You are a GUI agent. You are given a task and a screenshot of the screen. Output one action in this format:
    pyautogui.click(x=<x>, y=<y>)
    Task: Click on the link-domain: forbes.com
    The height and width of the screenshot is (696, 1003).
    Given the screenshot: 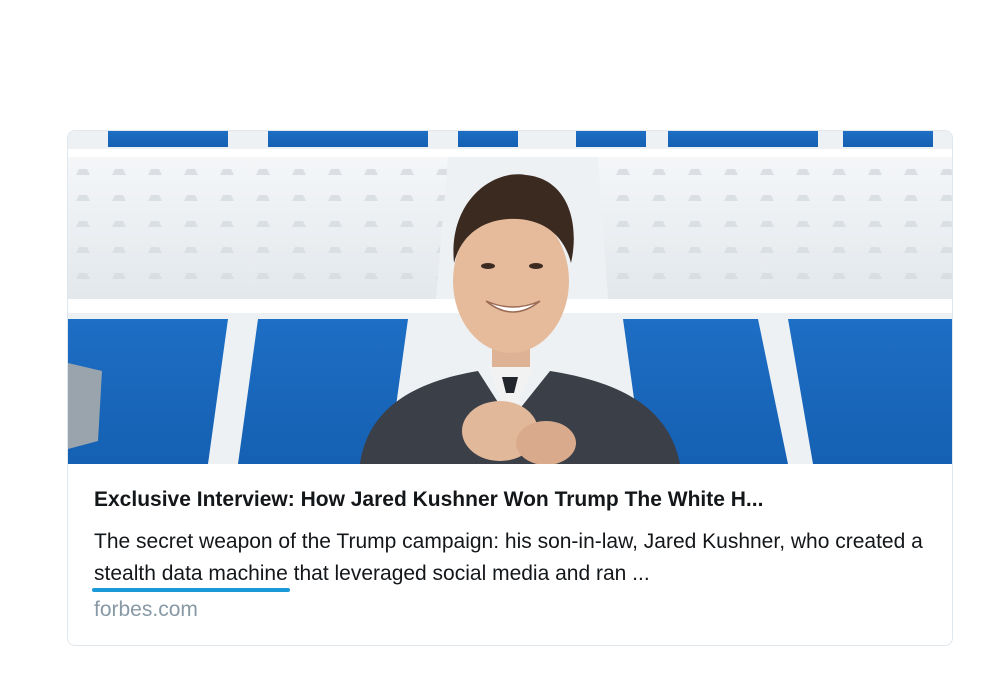 What is the action you would take?
    pyautogui.click(x=146, y=609)
    